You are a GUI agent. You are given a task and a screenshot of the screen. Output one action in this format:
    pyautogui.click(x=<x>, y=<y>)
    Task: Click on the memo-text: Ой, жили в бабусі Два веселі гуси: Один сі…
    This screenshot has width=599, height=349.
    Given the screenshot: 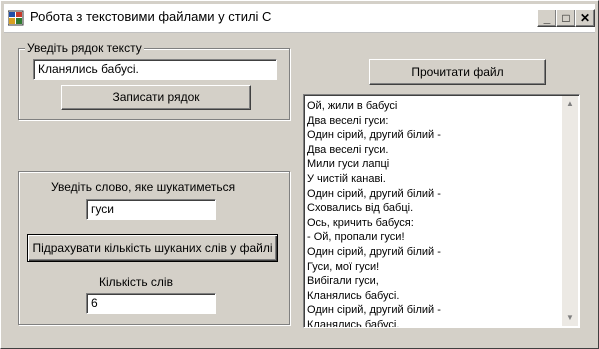 What is the action you would take?
    pyautogui.click(x=374, y=213)
    